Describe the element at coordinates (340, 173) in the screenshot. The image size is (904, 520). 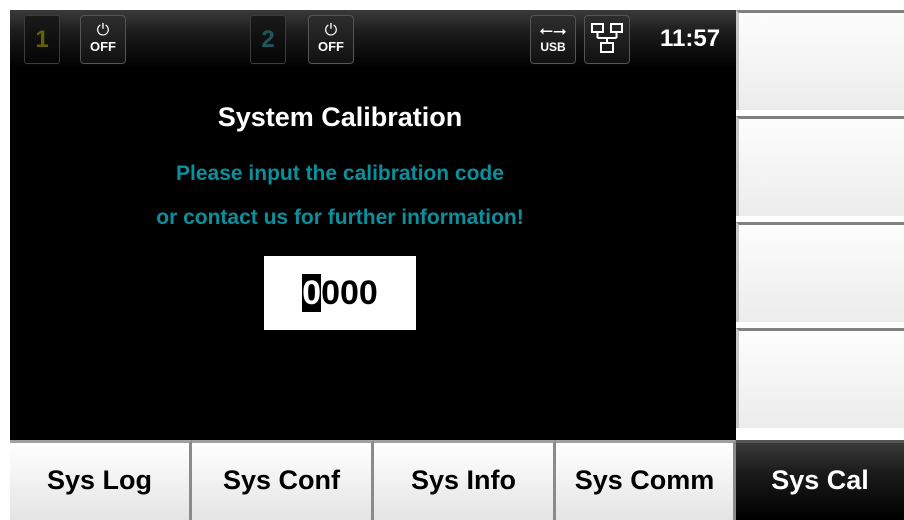
I see `instruction-line-1: Please input the calibration code` at that location.